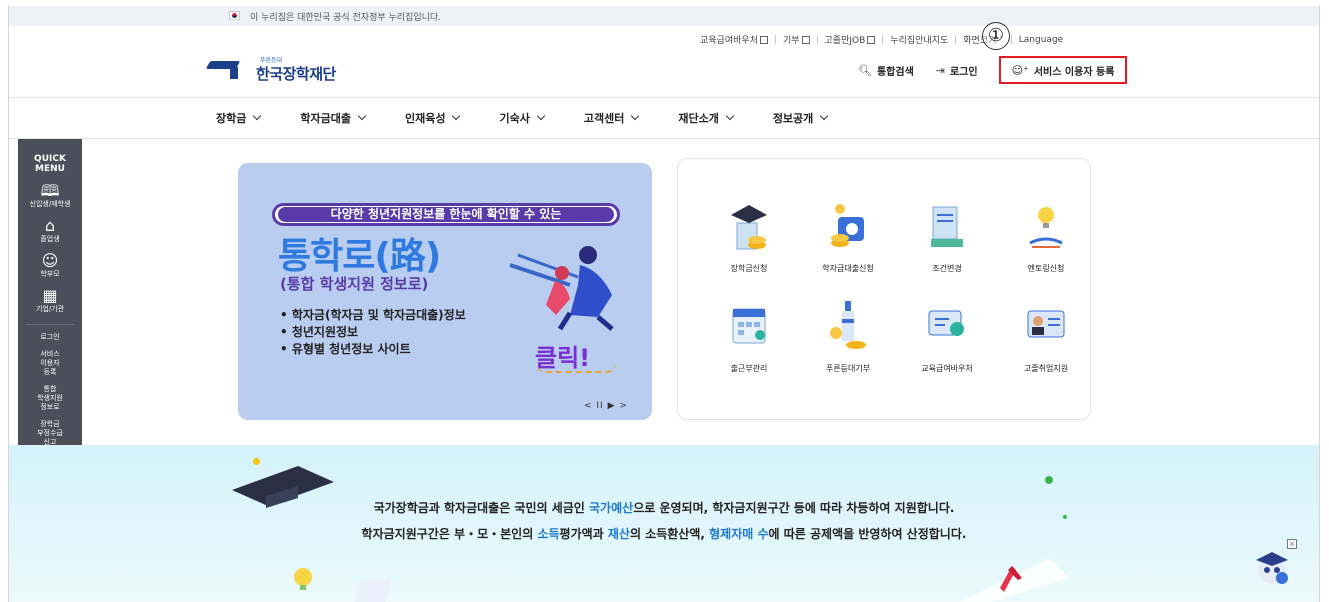  Describe the element at coordinates (867, 534) in the screenshot. I see `notice-text: 에 따른 공제액을 반영하여 산정합니다.` at that location.